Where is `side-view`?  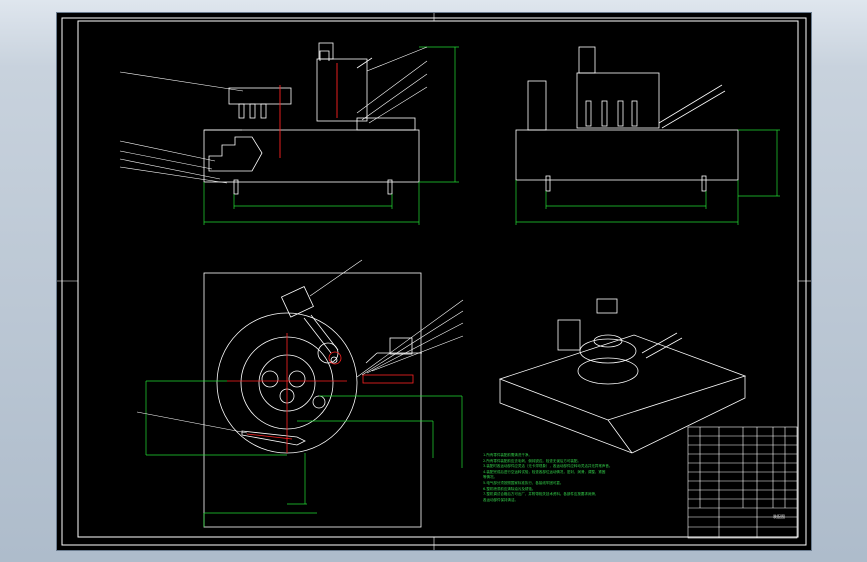
side-view is located at coordinates (627, 119).